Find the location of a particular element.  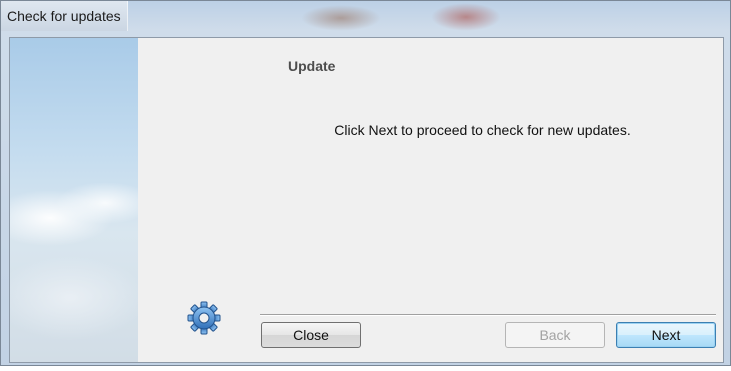

page-heading: Update is located at coordinates (312, 66).